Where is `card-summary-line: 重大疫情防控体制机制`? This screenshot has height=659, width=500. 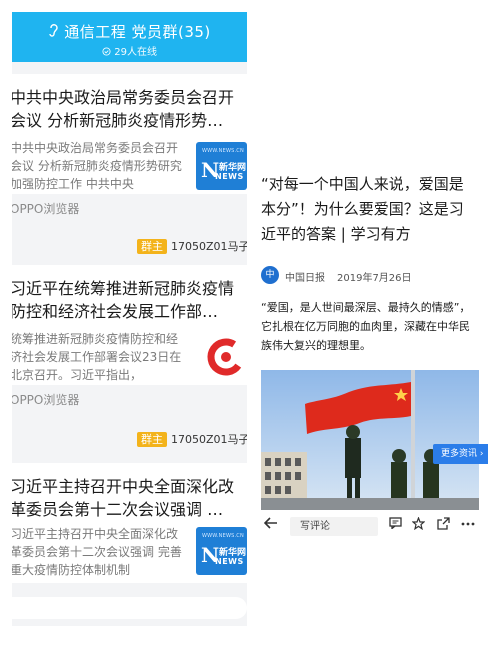 card-summary-line: 重大疫情防控体制机制 is located at coordinates (71, 570).